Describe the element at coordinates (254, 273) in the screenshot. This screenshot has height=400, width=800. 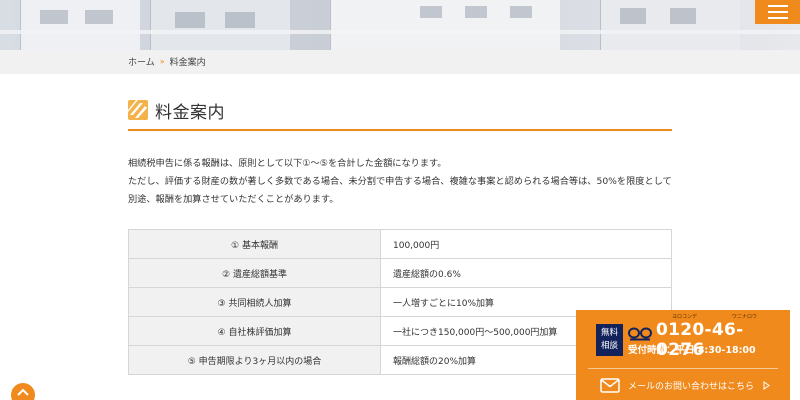
I see `fee-label: ② 遺産総額基準` at that location.